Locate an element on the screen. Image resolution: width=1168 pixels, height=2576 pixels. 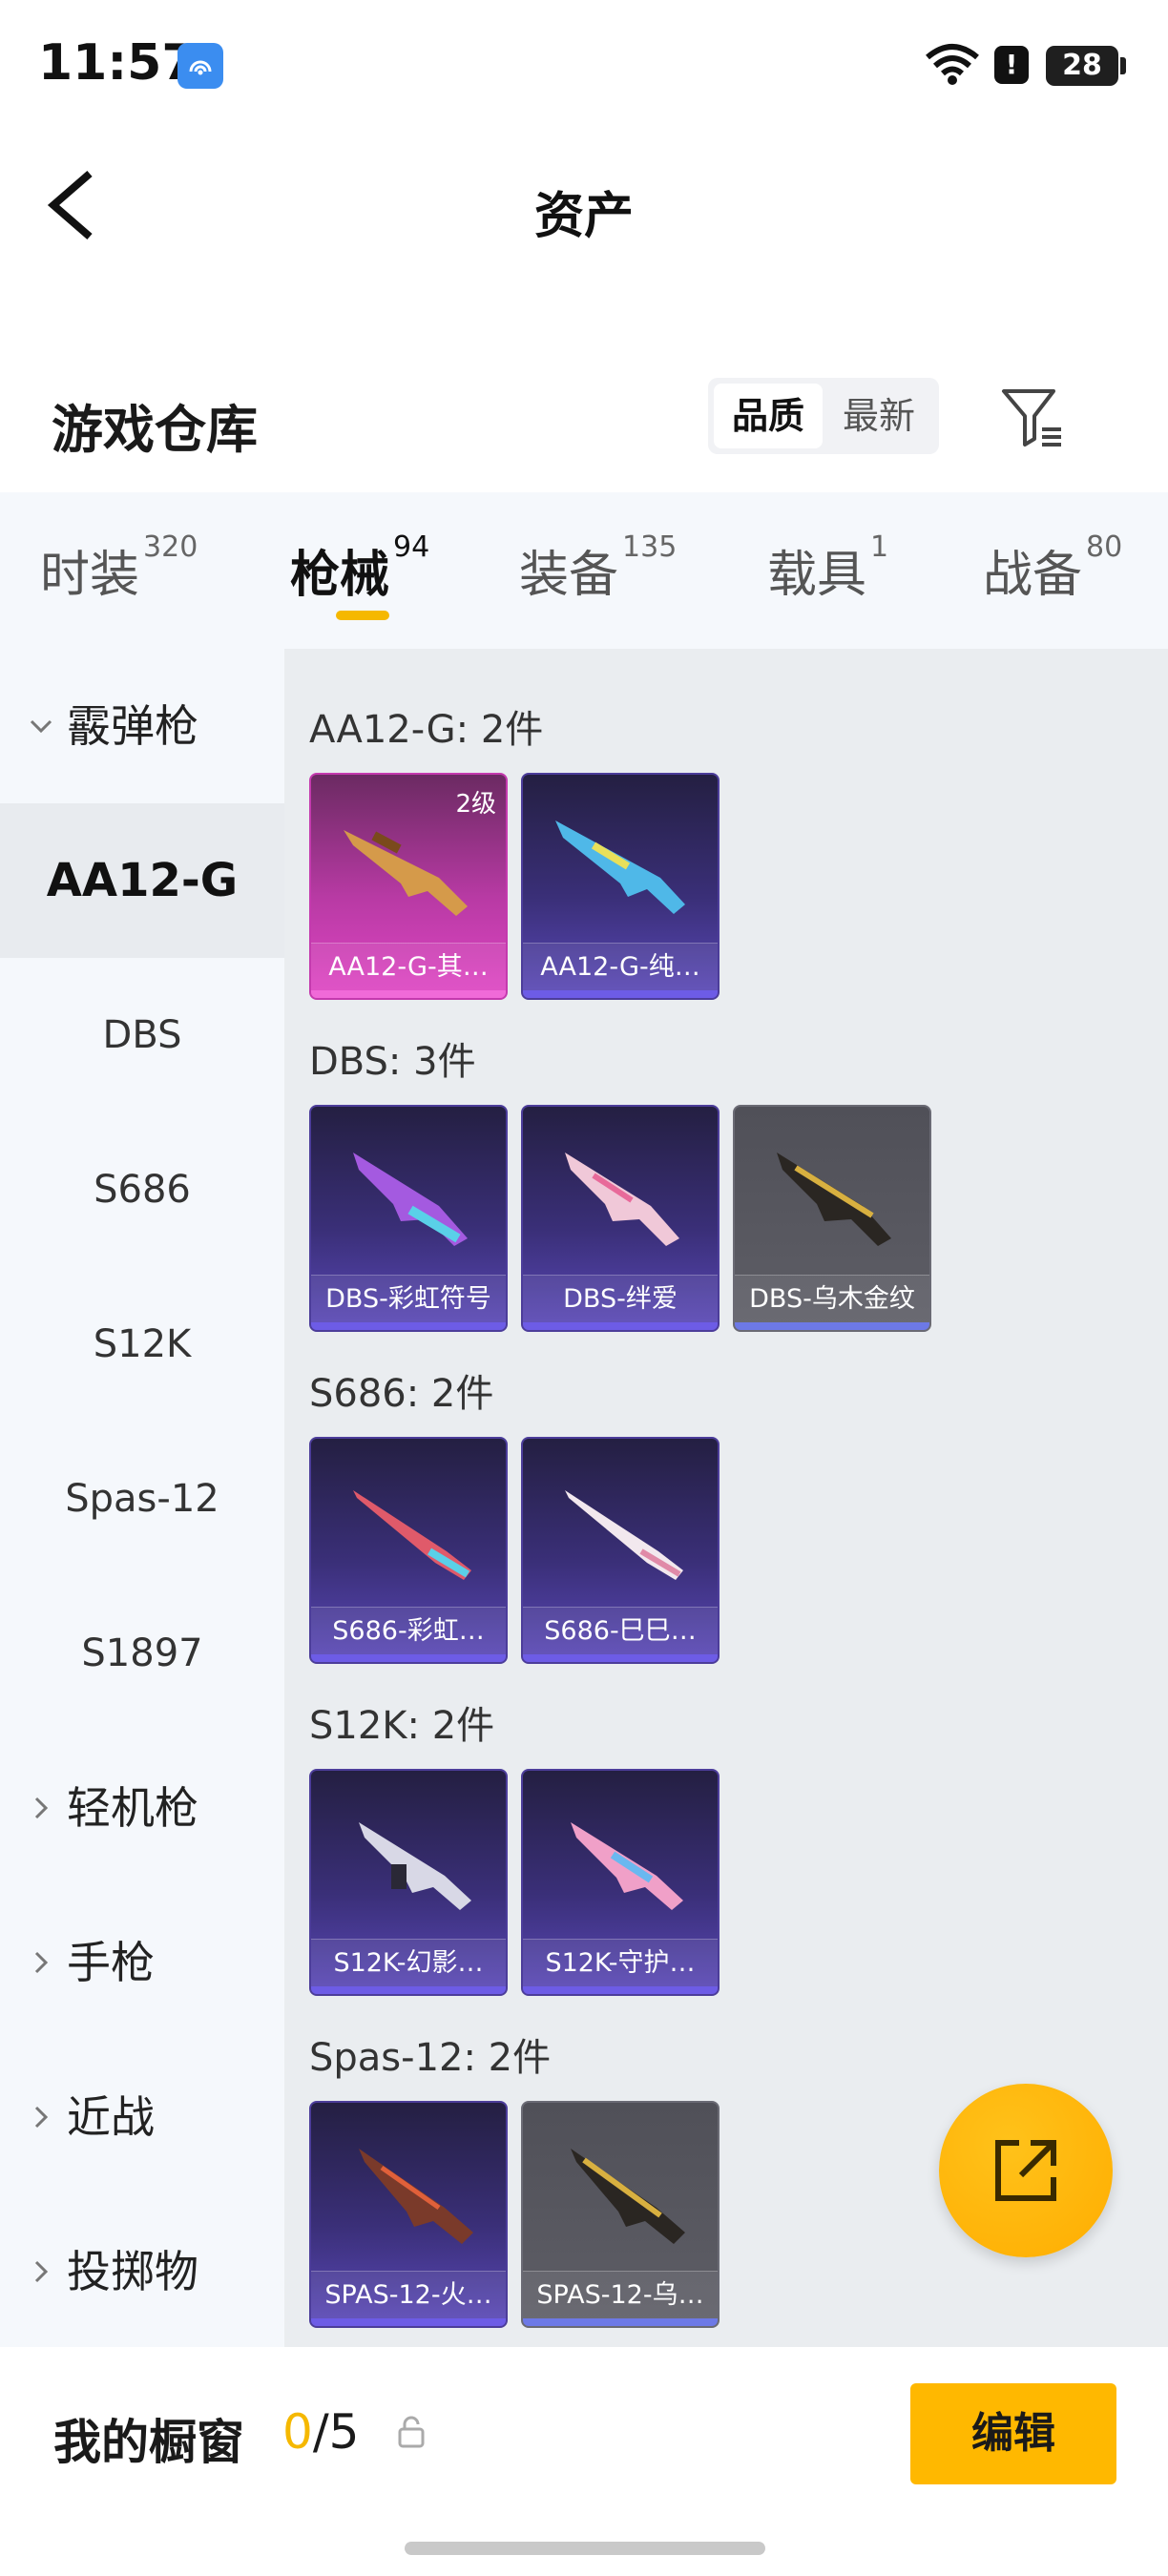
group-title: S686: 2件 is located at coordinates (401, 1394).